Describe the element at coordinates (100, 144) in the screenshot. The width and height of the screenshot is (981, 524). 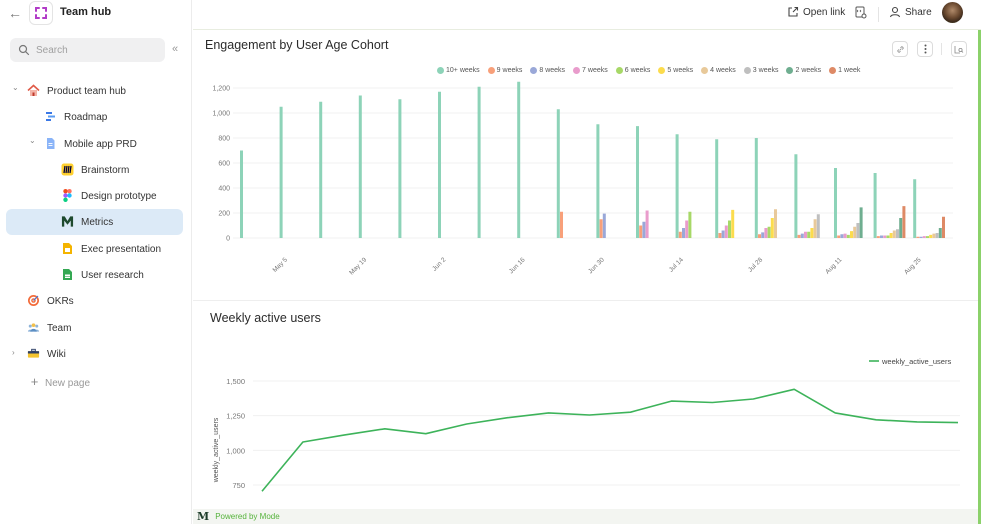
I see `sidebar-item-label: Mobile app PRD` at that location.